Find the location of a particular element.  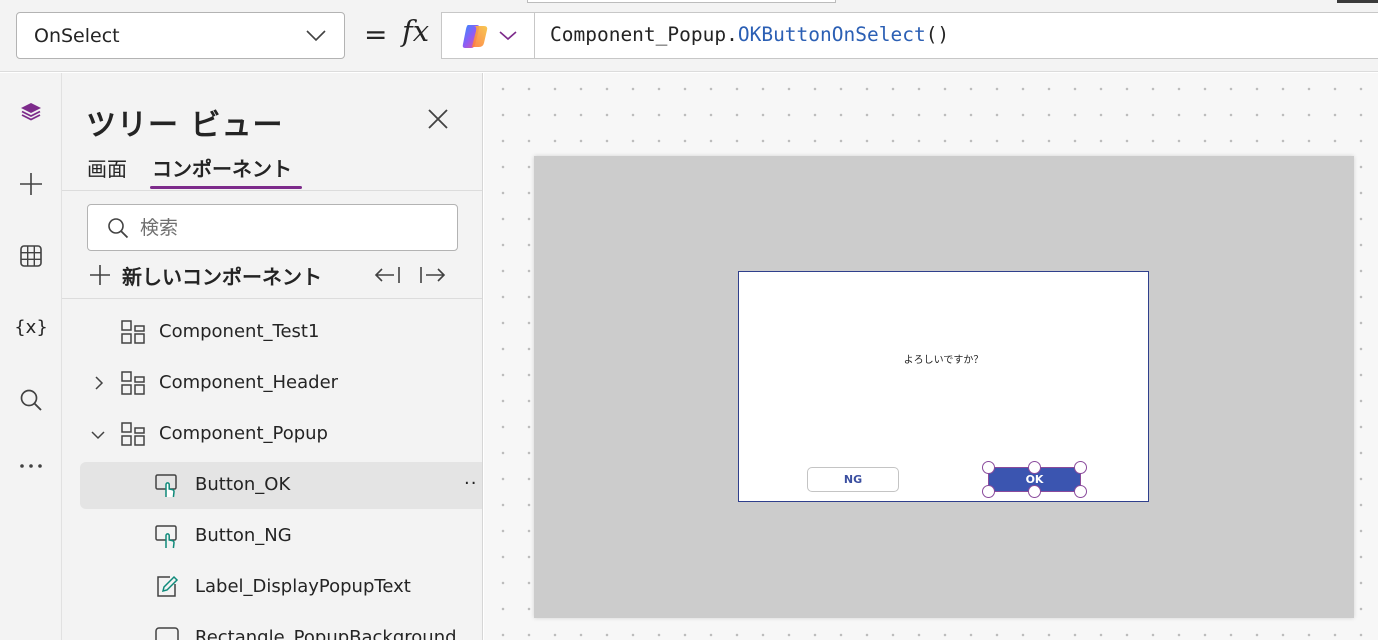

tree-item-label-displaypopuptext: Label_DisplayPopupText is located at coordinates (281, 587).